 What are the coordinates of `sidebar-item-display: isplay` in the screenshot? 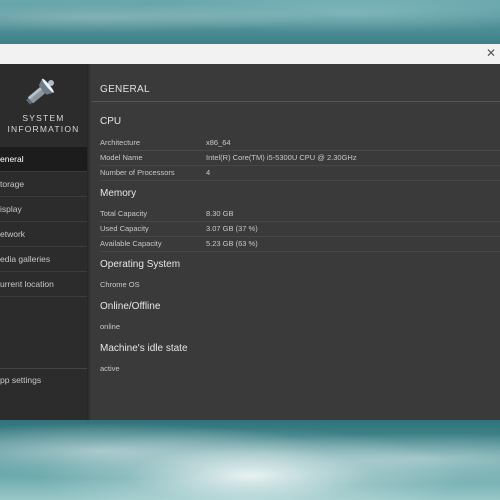 It's located at (43, 209).